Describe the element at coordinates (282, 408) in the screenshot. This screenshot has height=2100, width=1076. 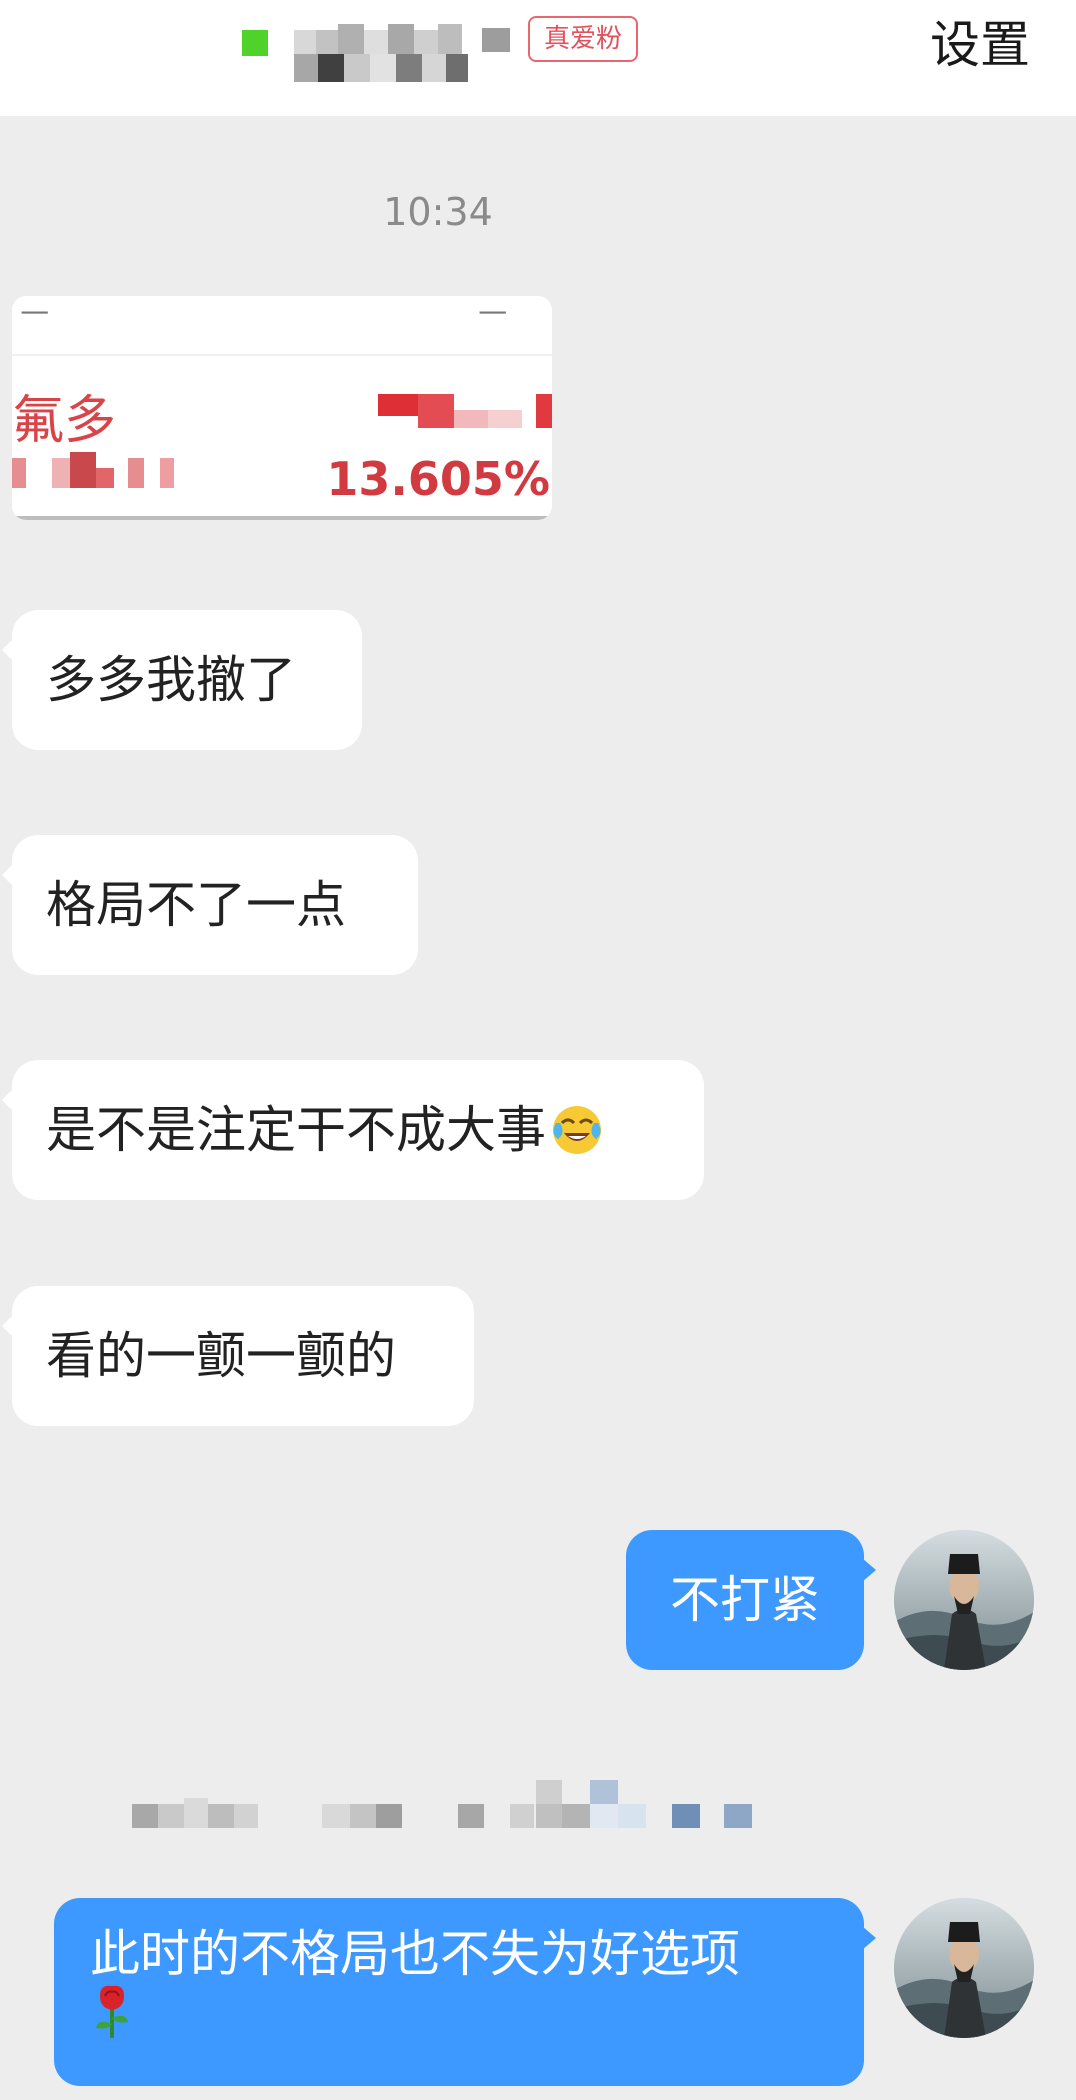
I see `shared-screenshot-image: ᅳ ᅳ 氟多 13.605%` at that location.